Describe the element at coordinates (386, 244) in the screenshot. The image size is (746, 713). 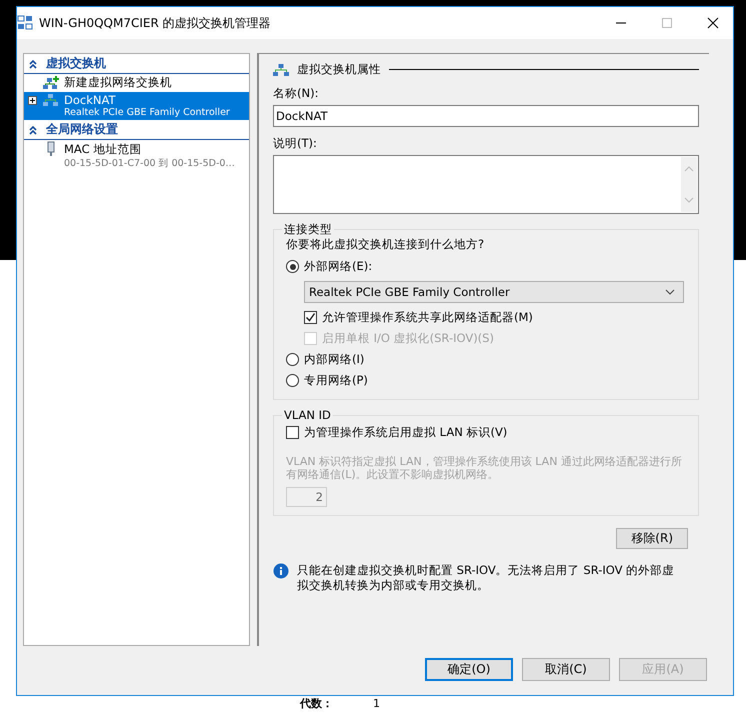
I see `question-text: 你要将此虚拟交换机连接到什么地方?` at that location.